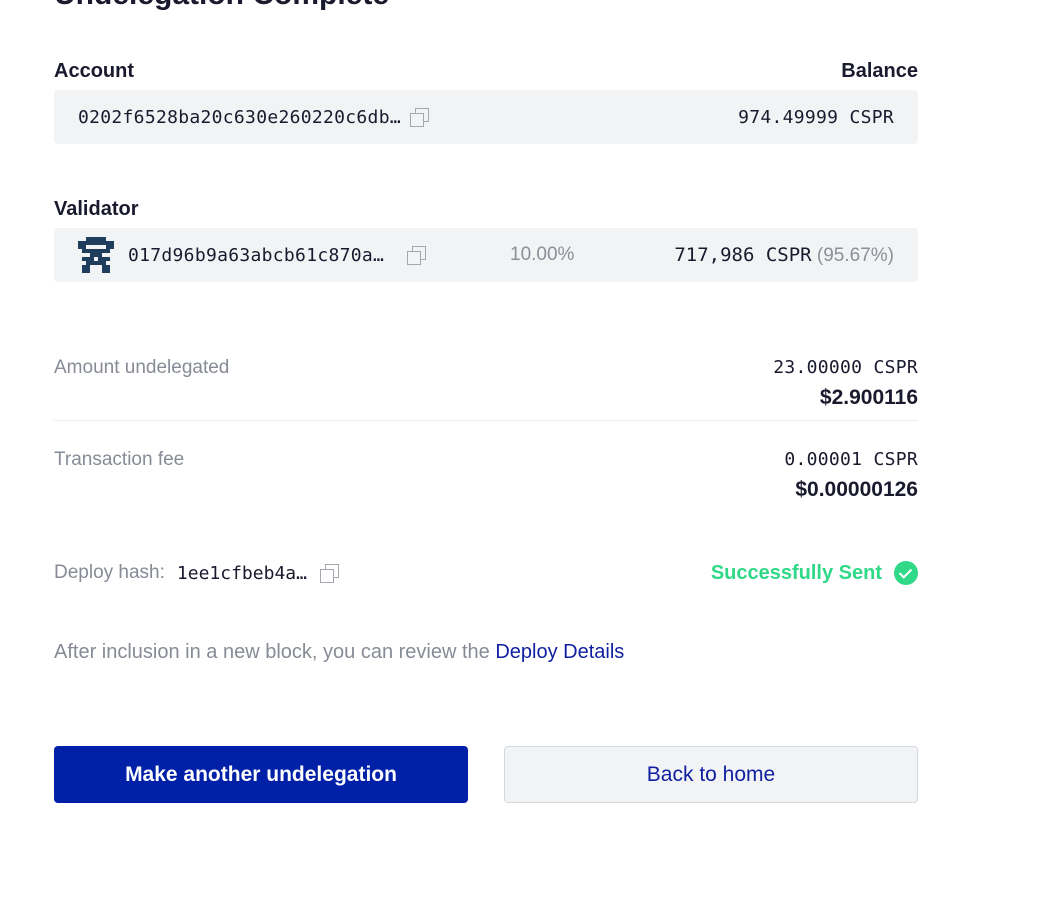 The image size is (1045, 901). What do you see at coordinates (261, 774) in the screenshot?
I see `make-another-undelegation-button: Make another undelegation` at bounding box center [261, 774].